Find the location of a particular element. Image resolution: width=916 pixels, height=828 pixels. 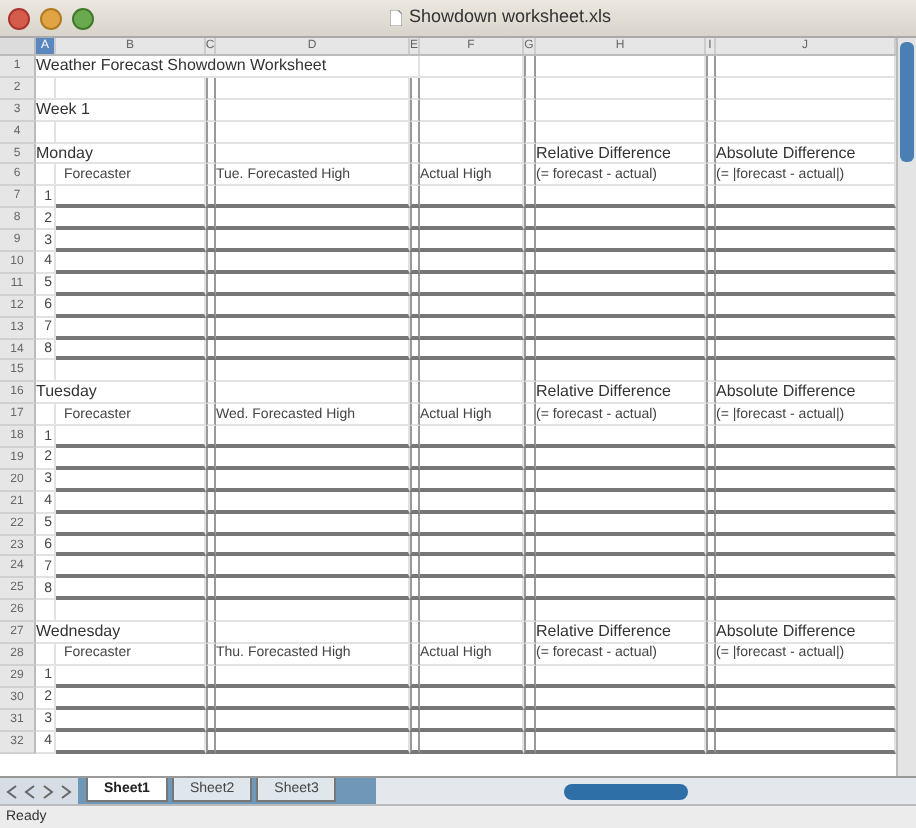

zoom-button is located at coordinates (83, 18).